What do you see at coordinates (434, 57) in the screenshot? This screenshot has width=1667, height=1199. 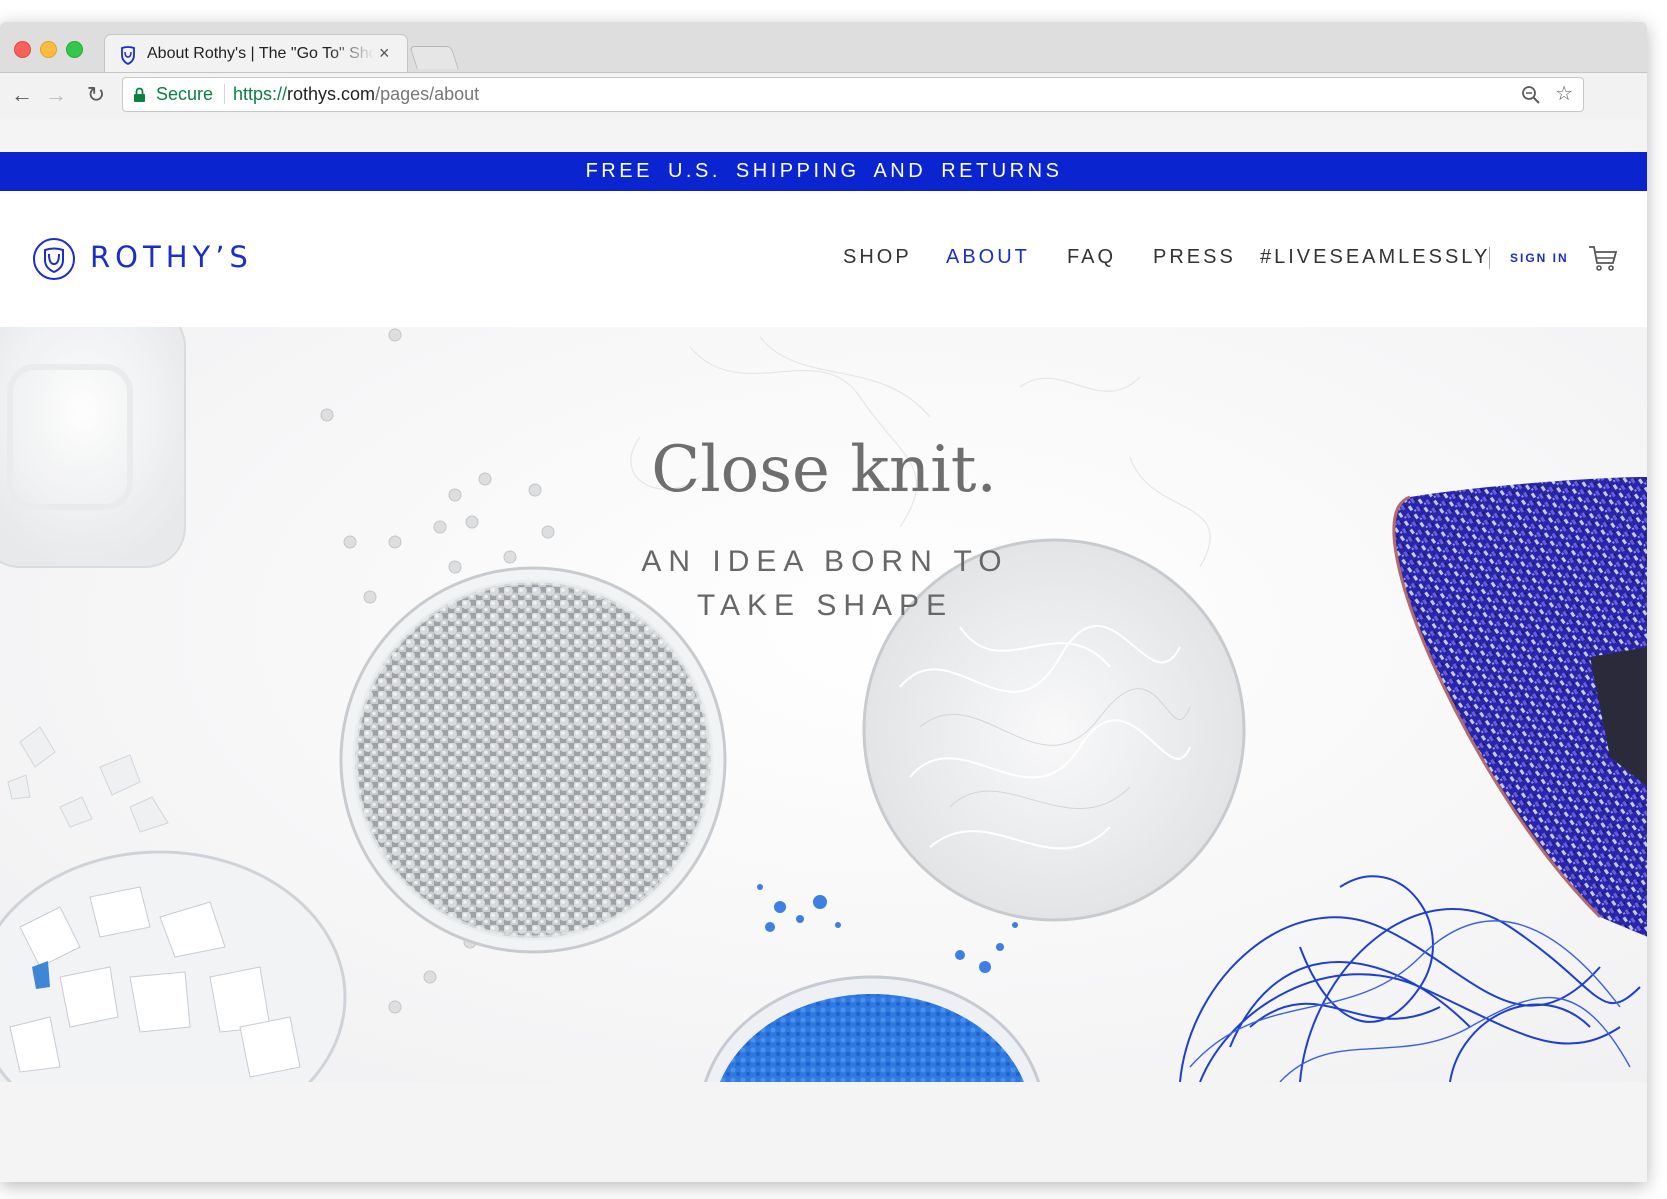 I see `new-tab-button` at bounding box center [434, 57].